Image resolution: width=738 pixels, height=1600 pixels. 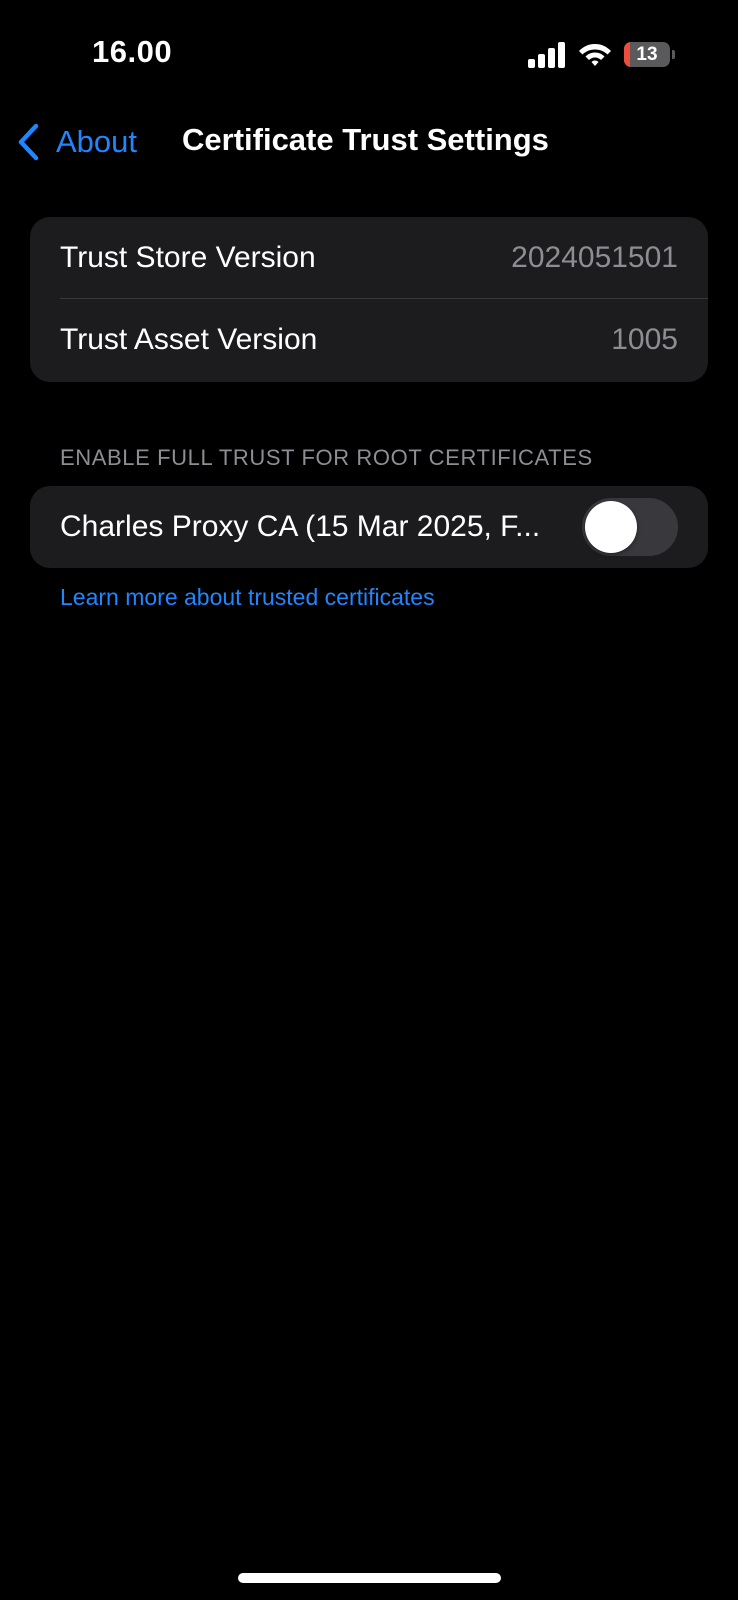 I want to click on learn-more-link: Learn more about trusted certificates, so click(x=247, y=597).